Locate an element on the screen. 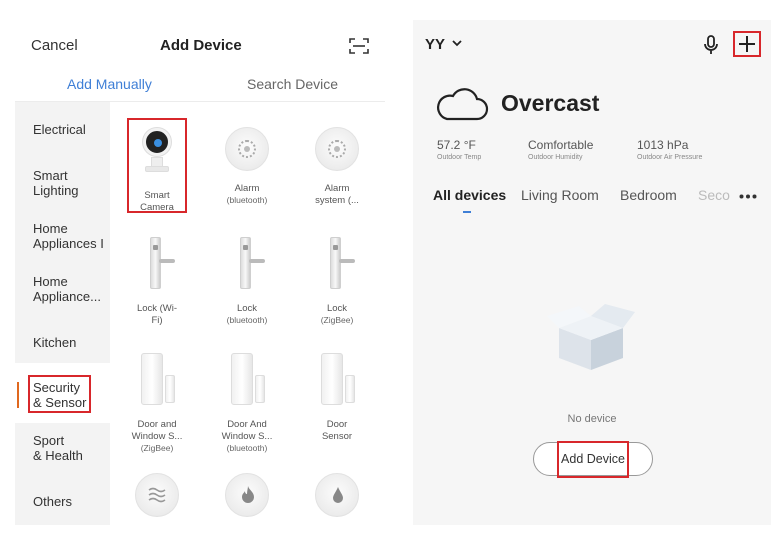 The image size is (784, 538). active-category-indicator is located at coordinates (18, 395).